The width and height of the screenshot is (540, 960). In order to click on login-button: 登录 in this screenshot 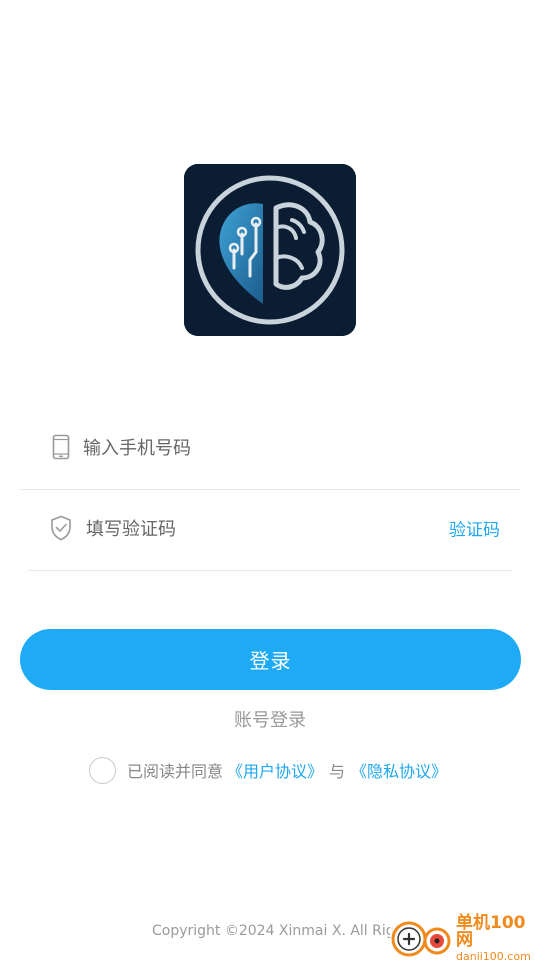, I will do `click(270, 659)`.